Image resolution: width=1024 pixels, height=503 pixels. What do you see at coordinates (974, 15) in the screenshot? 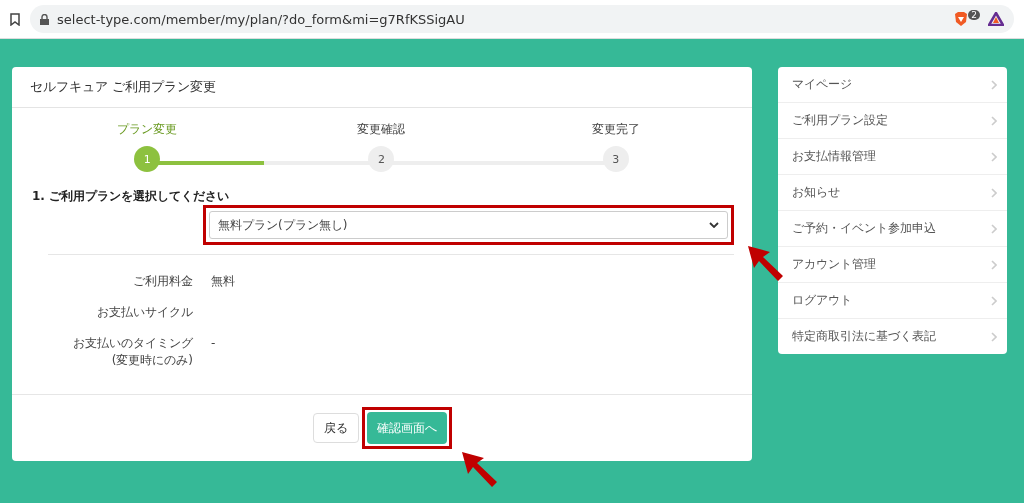
I see `notification-badge: 2` at bounding box center [974, 15].